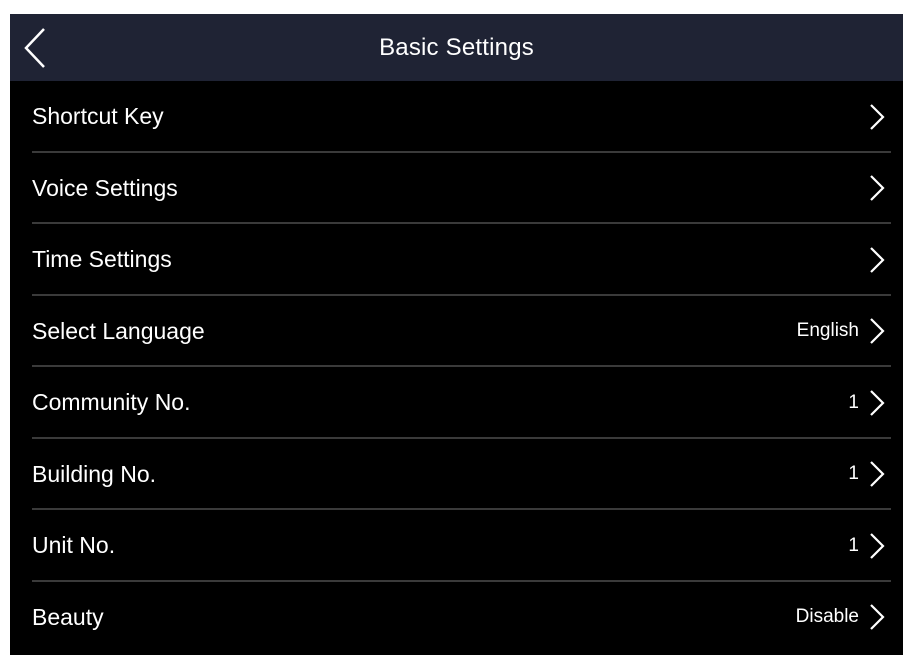 Image resolution: width=904 pixels, height=655 pixels. What do you see at coordinates (827, 617) in the screenshot?
I see `setting-value: Disable` at bounding box center [827, 617].